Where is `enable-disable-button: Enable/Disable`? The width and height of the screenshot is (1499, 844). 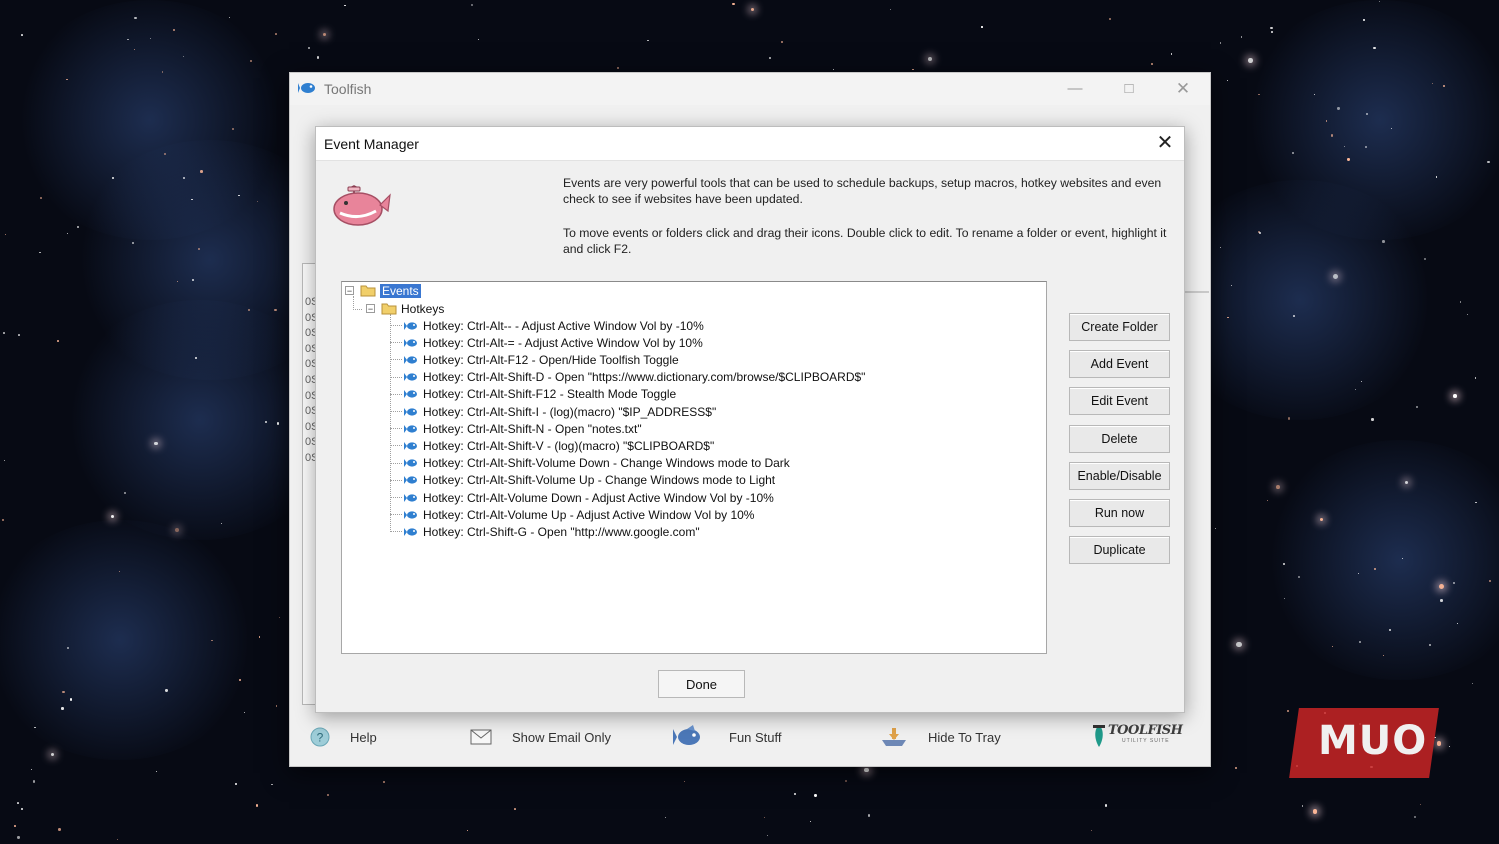
enable-disable-button: Enable/Disable is located at coordinates (1119, 476).